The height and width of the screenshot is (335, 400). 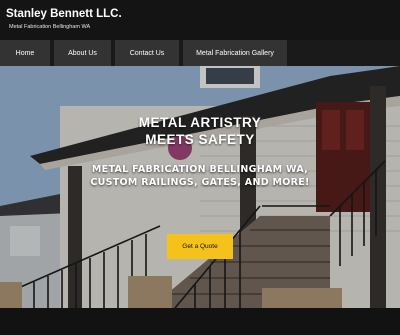 What do you see at coordinates (25, 53) in the screenshot?
I see `nav-home: Home` at bounding box center [25, 53].